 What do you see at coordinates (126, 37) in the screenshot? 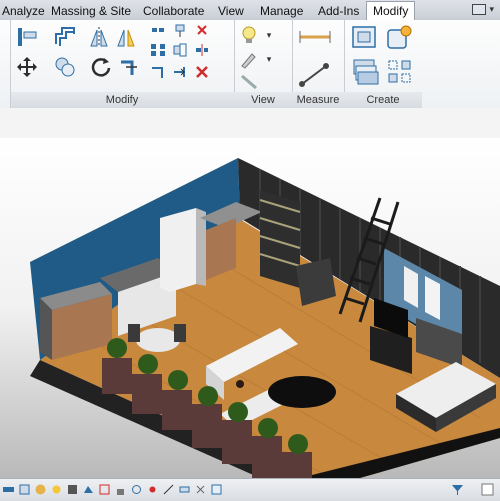
I see `mirror-draw-axis-icon` at bounding box center [126, 37].